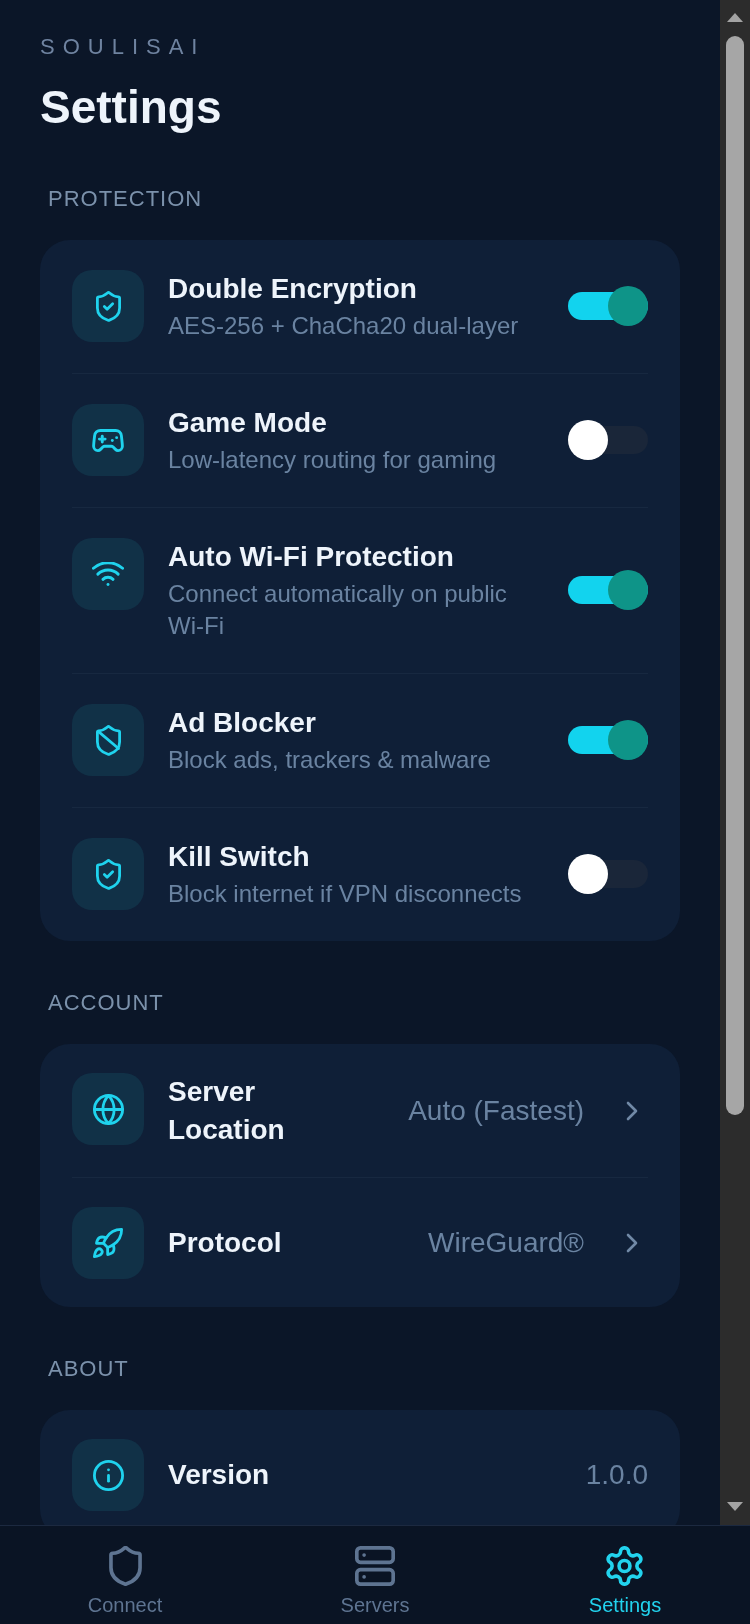 This screenshot has width=750, height=1624. I want to click on nav-tab: Connect, so click(125, 1575).